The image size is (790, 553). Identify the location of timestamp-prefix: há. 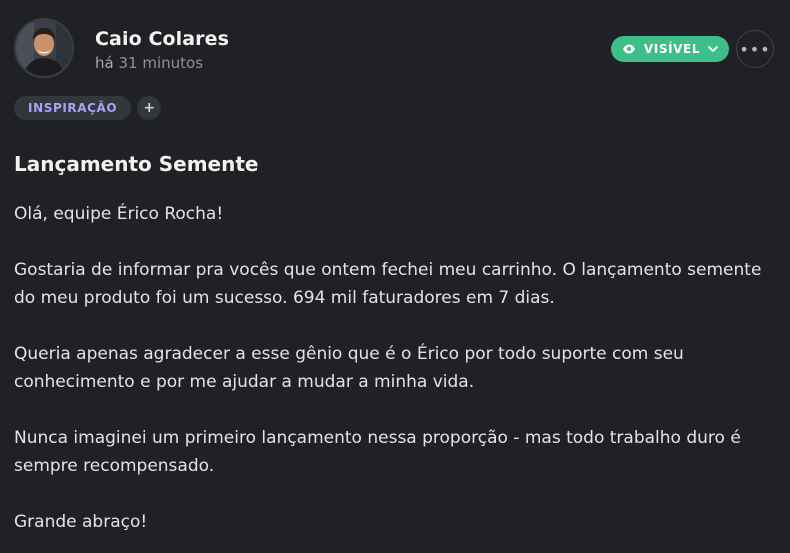
(104, 63).